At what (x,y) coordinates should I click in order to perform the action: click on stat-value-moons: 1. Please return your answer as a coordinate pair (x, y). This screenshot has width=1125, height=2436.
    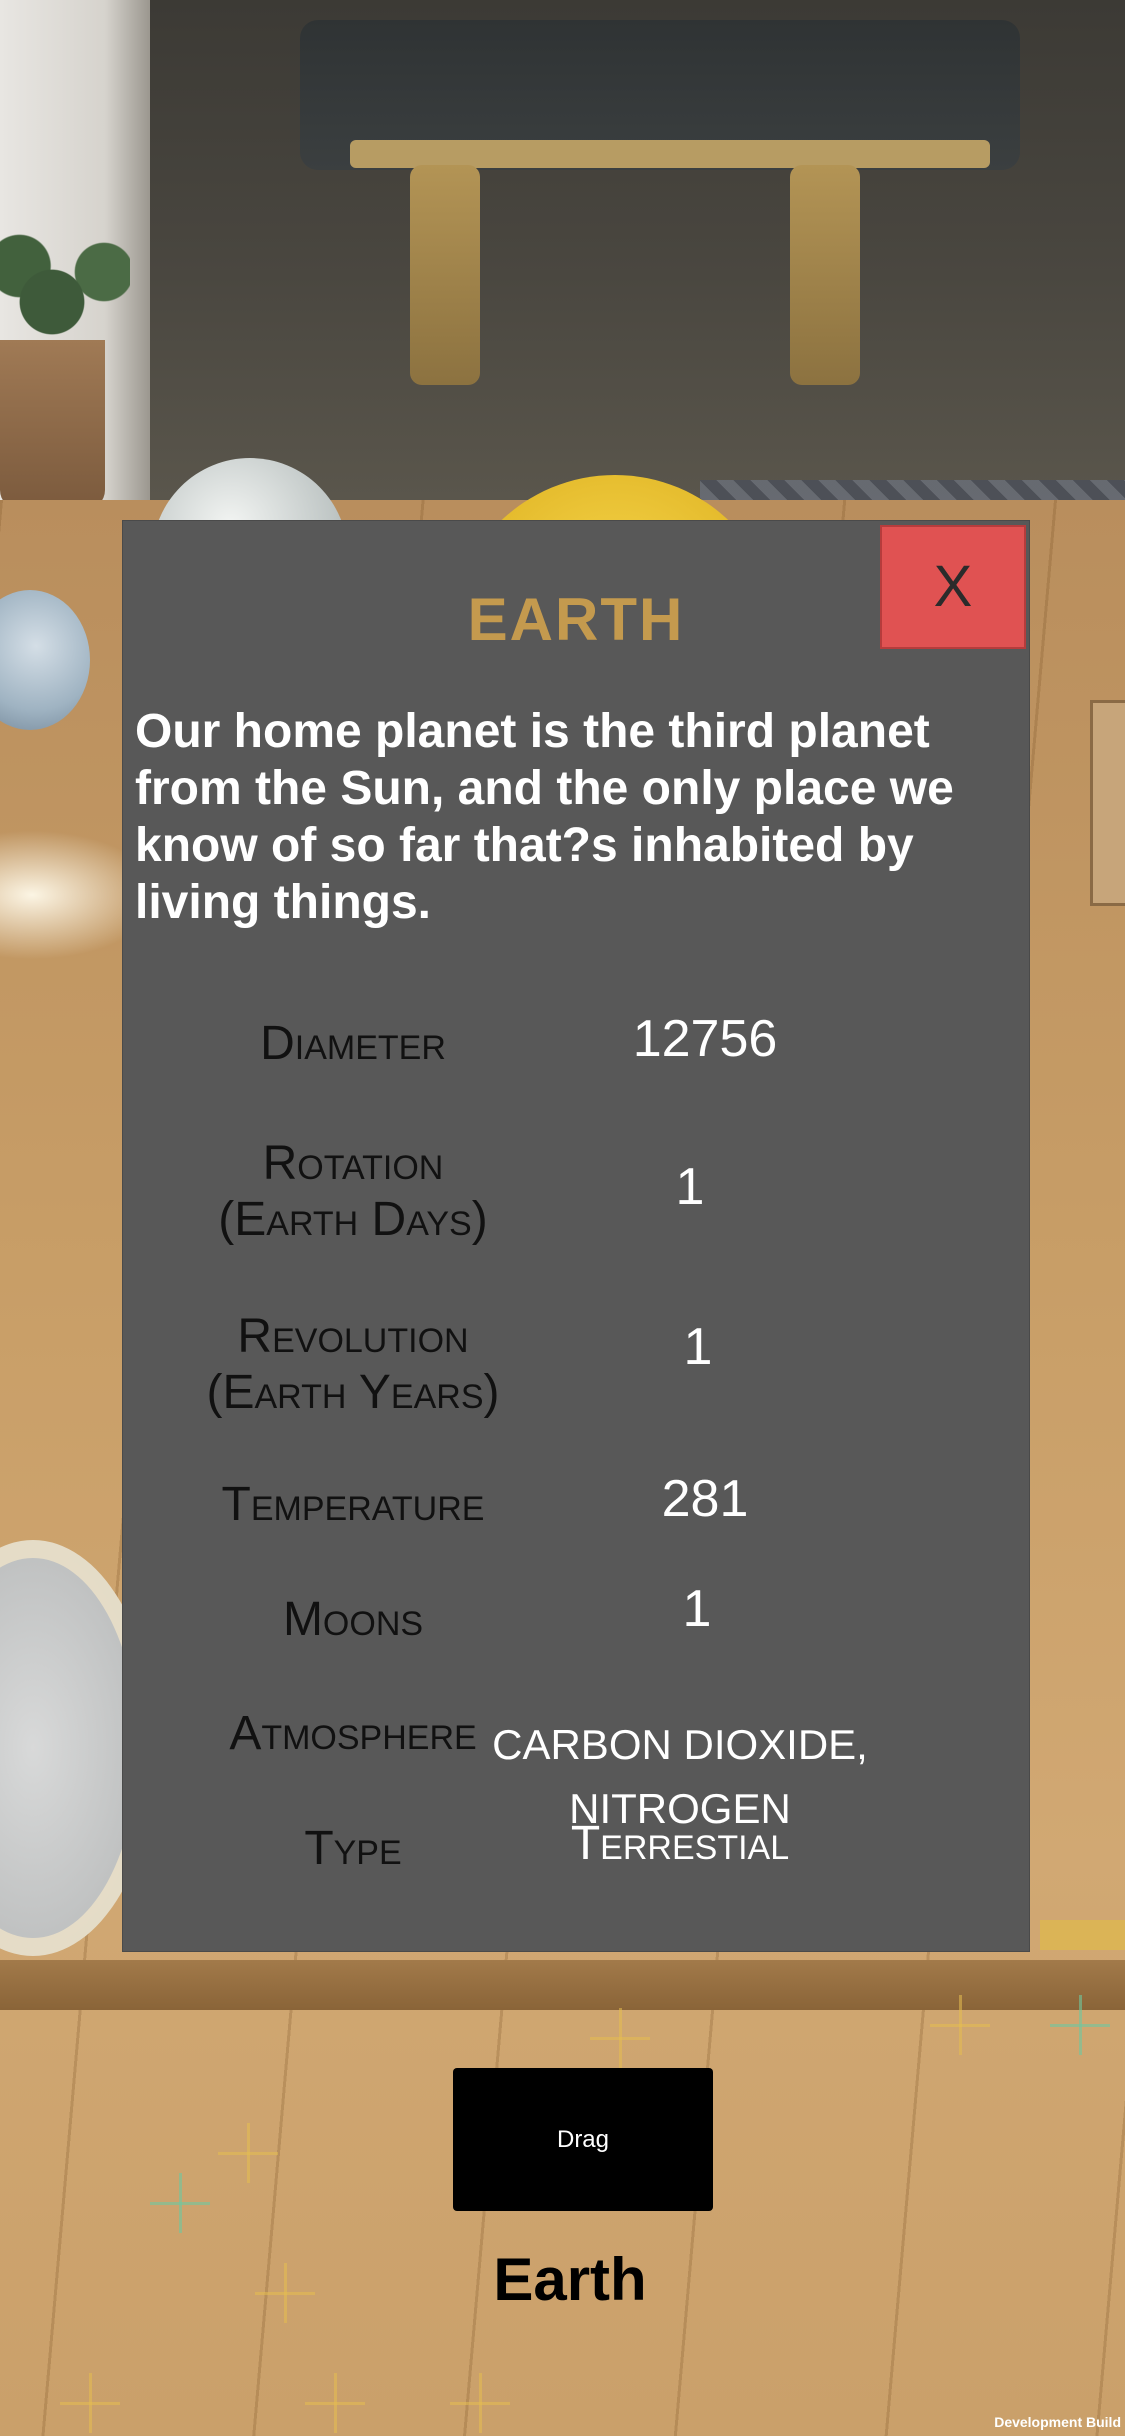
    Looking at the image, I should click on (697, 1609).